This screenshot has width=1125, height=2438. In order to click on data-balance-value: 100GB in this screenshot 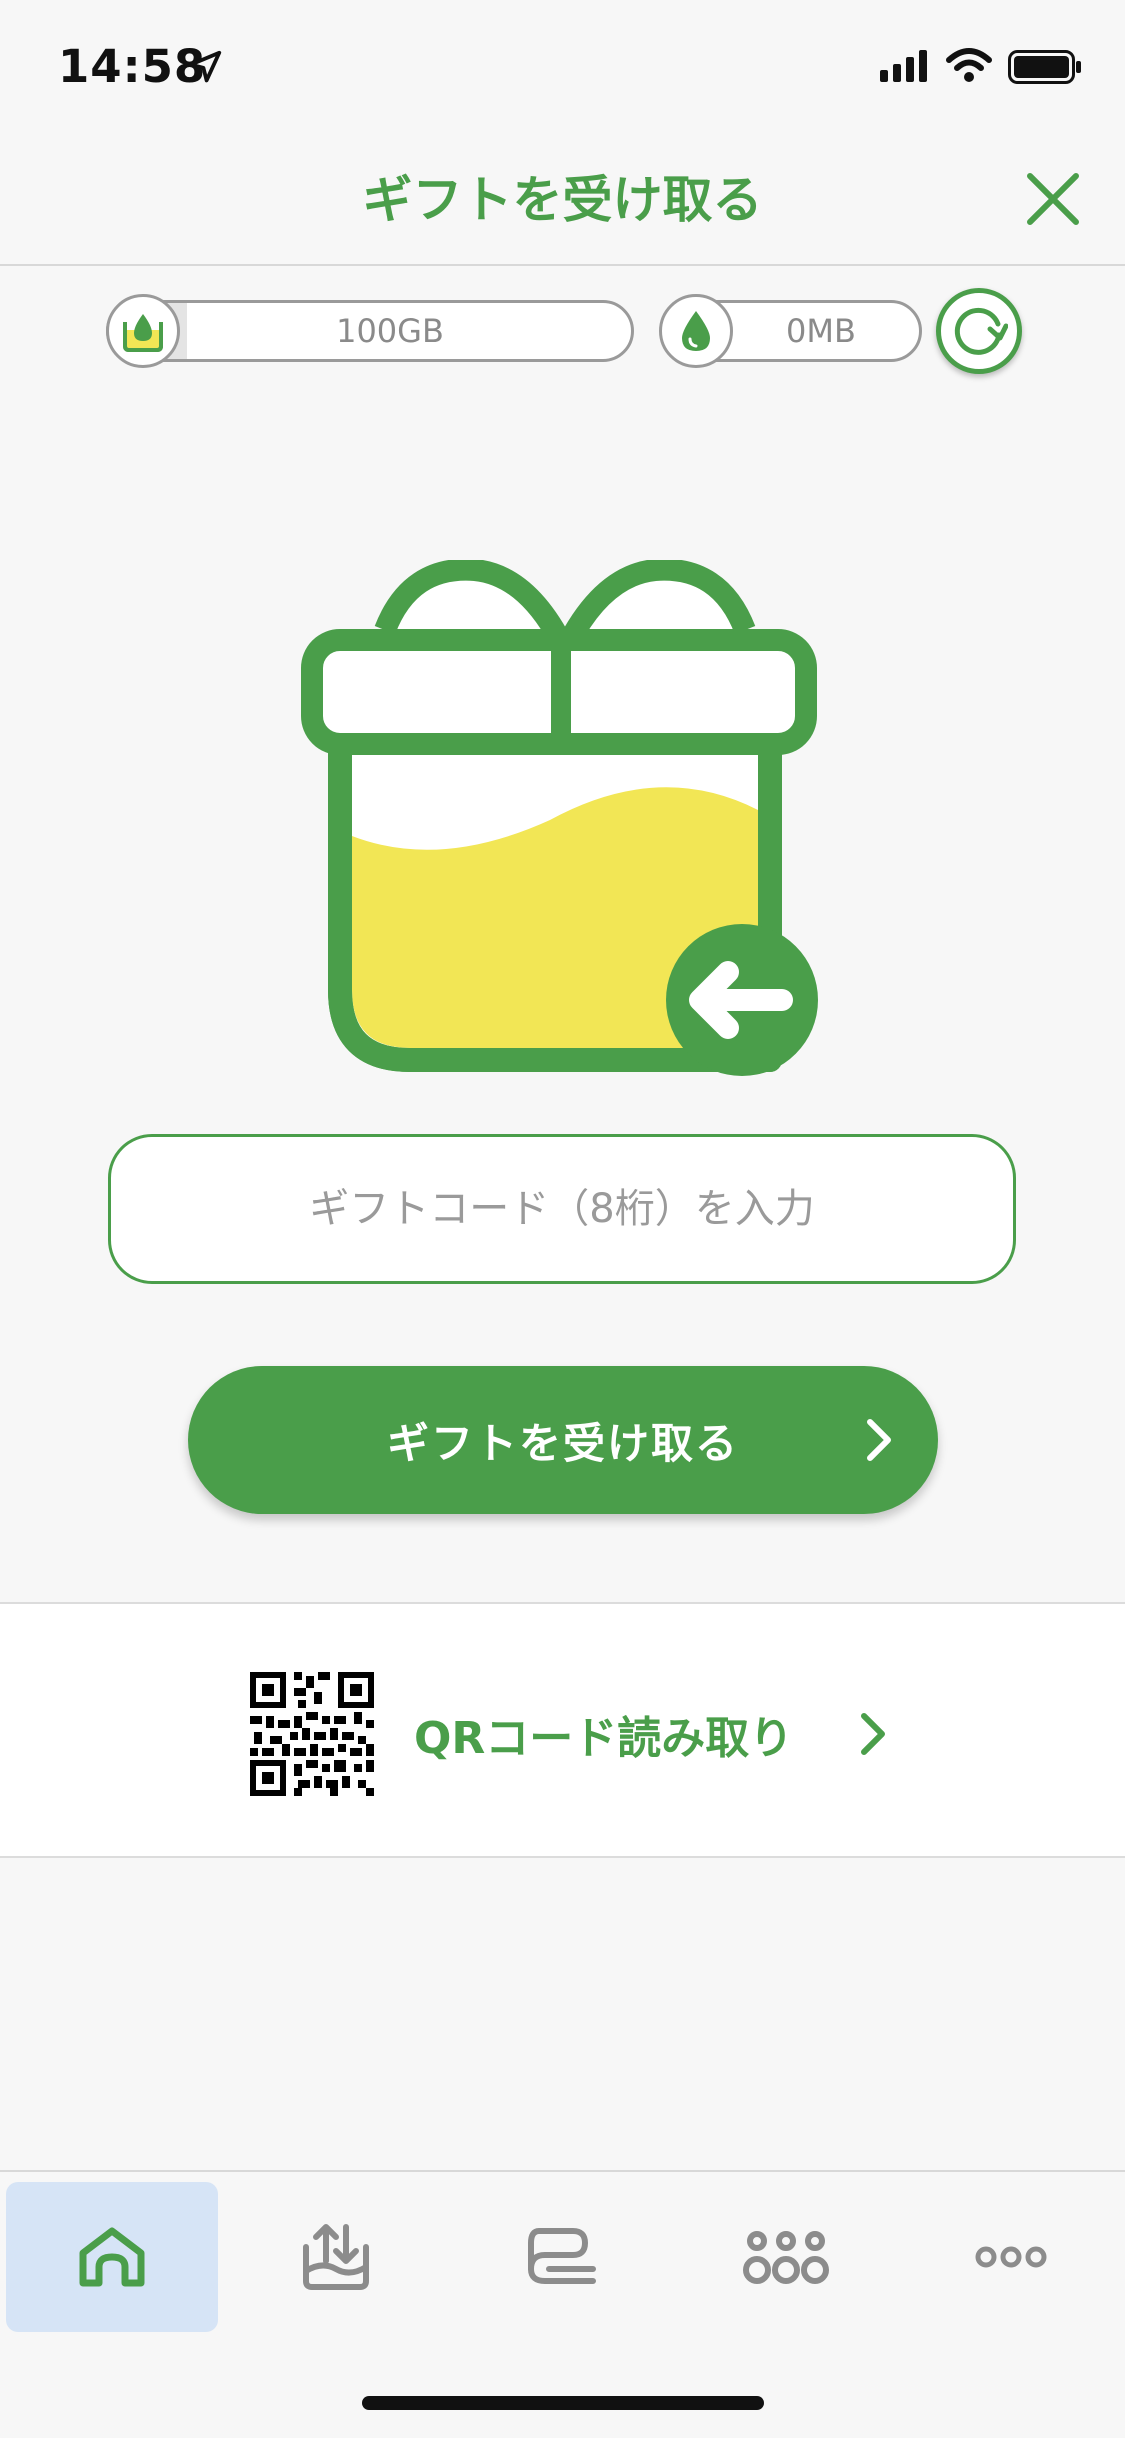, I will do `click(390, 331)`.